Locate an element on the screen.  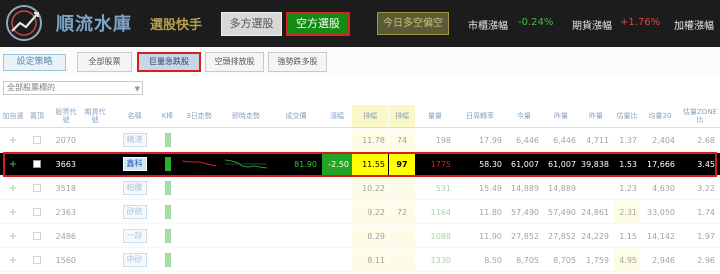
col-name: 名稱 is located at coordinates (134, 116).